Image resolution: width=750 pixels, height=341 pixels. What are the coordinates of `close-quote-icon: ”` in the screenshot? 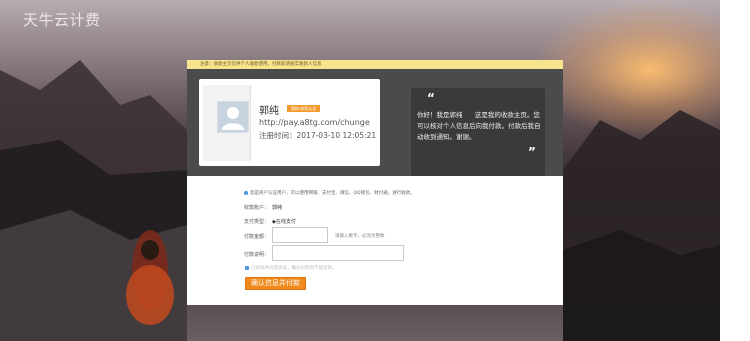 It's located at (532, 152).